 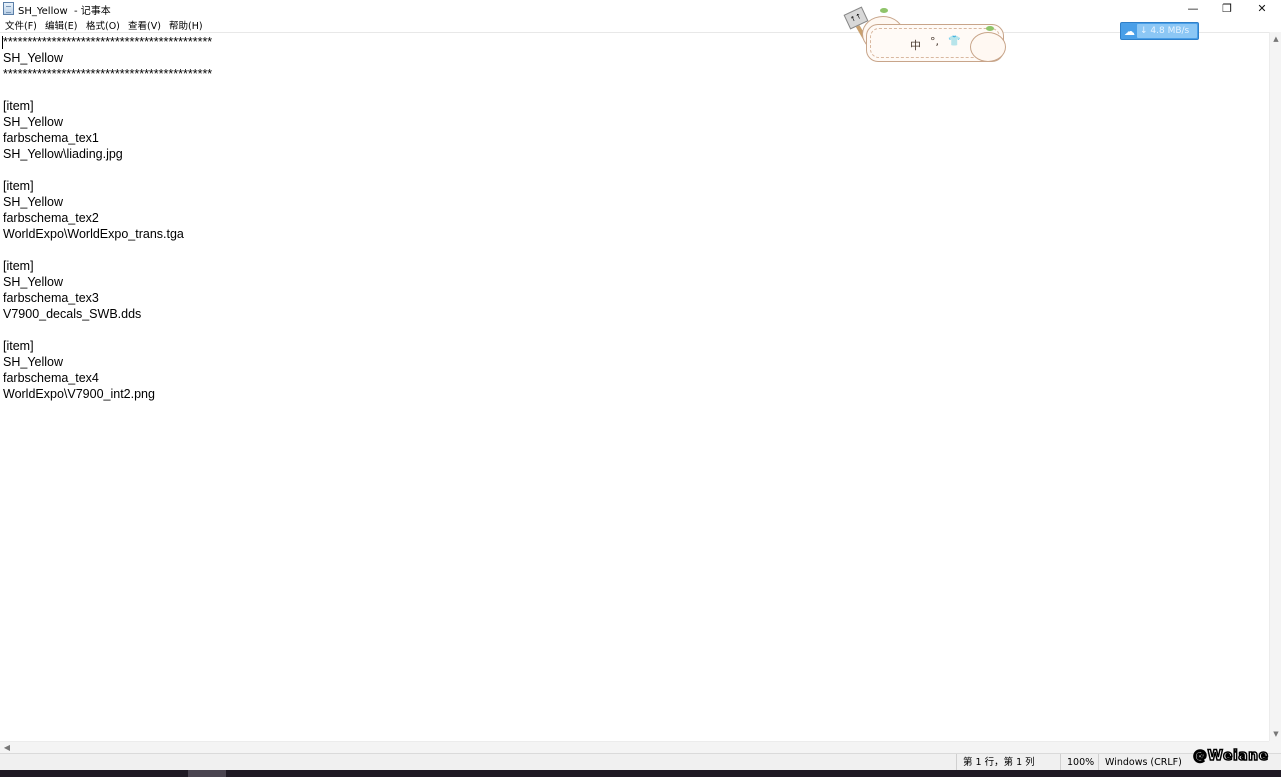 I want to click on text-line: farbschema_tex2, so click(x=107, y=218).